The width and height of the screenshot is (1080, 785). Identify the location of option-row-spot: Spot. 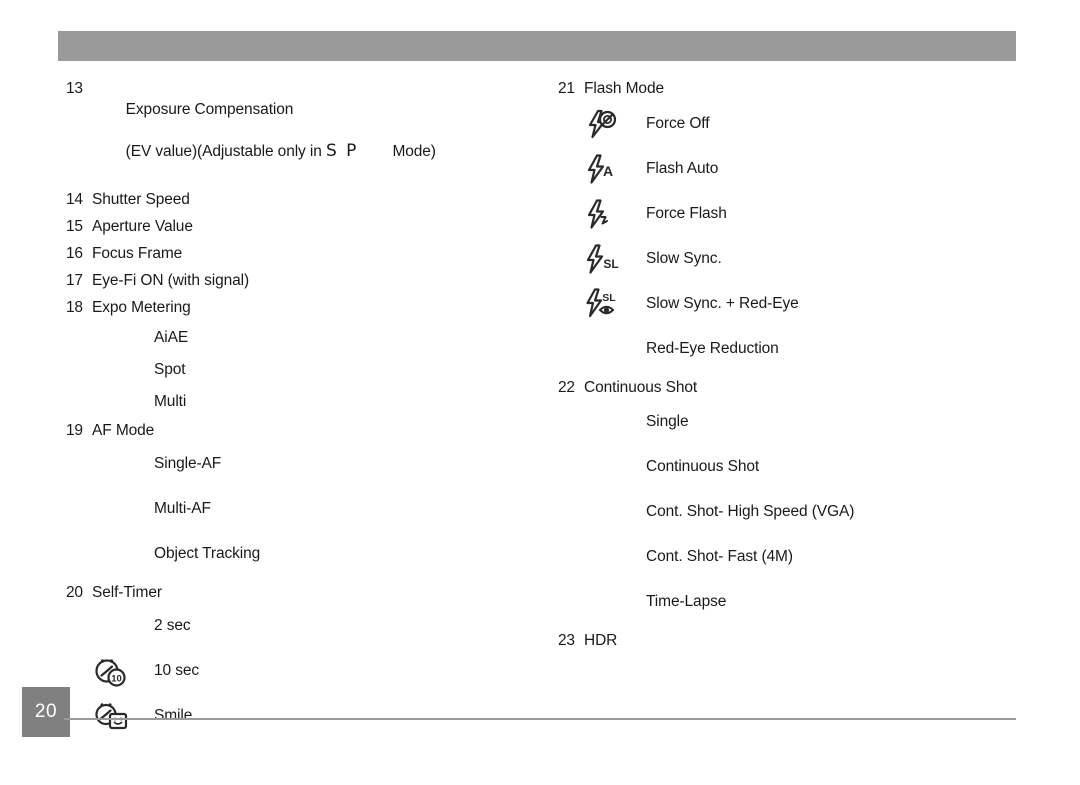
(301, 370).